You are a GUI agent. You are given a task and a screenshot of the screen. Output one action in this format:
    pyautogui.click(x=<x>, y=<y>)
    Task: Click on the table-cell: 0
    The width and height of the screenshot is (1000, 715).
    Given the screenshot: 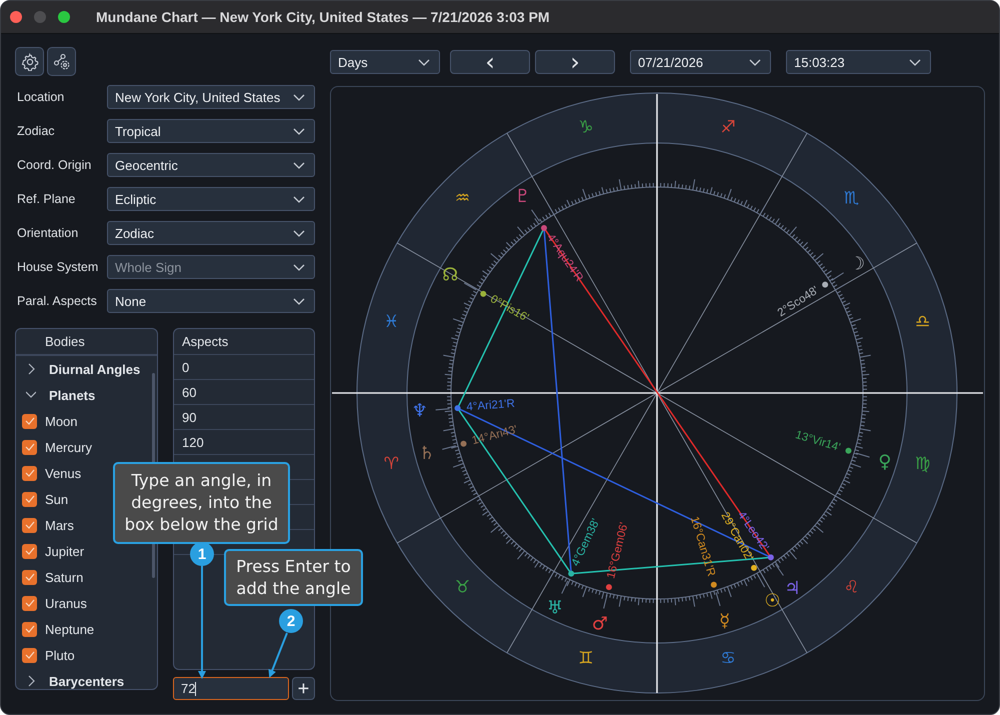 What is the action you would take?
    pyautogui.click(x=186, y=367)
    